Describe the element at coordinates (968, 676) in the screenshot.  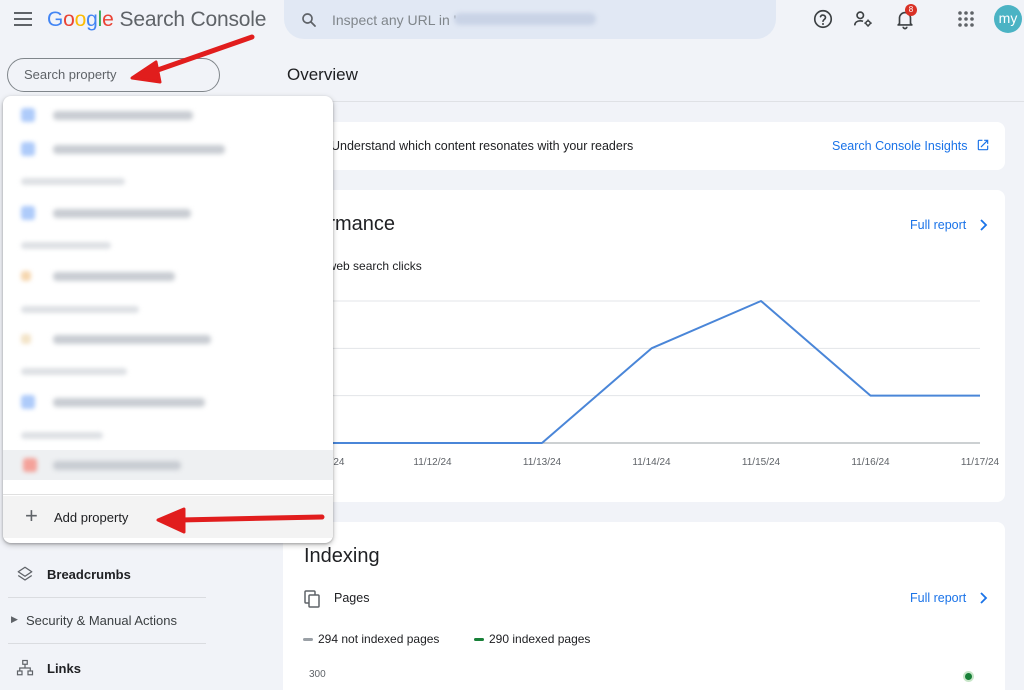
I see `chart-data-point` at that location.